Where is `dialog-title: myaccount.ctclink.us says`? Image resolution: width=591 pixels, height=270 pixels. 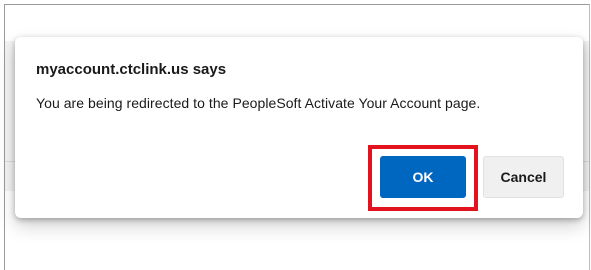
dialog-title: myaccount.ctclink.us says is located at coordinates (131, 69).